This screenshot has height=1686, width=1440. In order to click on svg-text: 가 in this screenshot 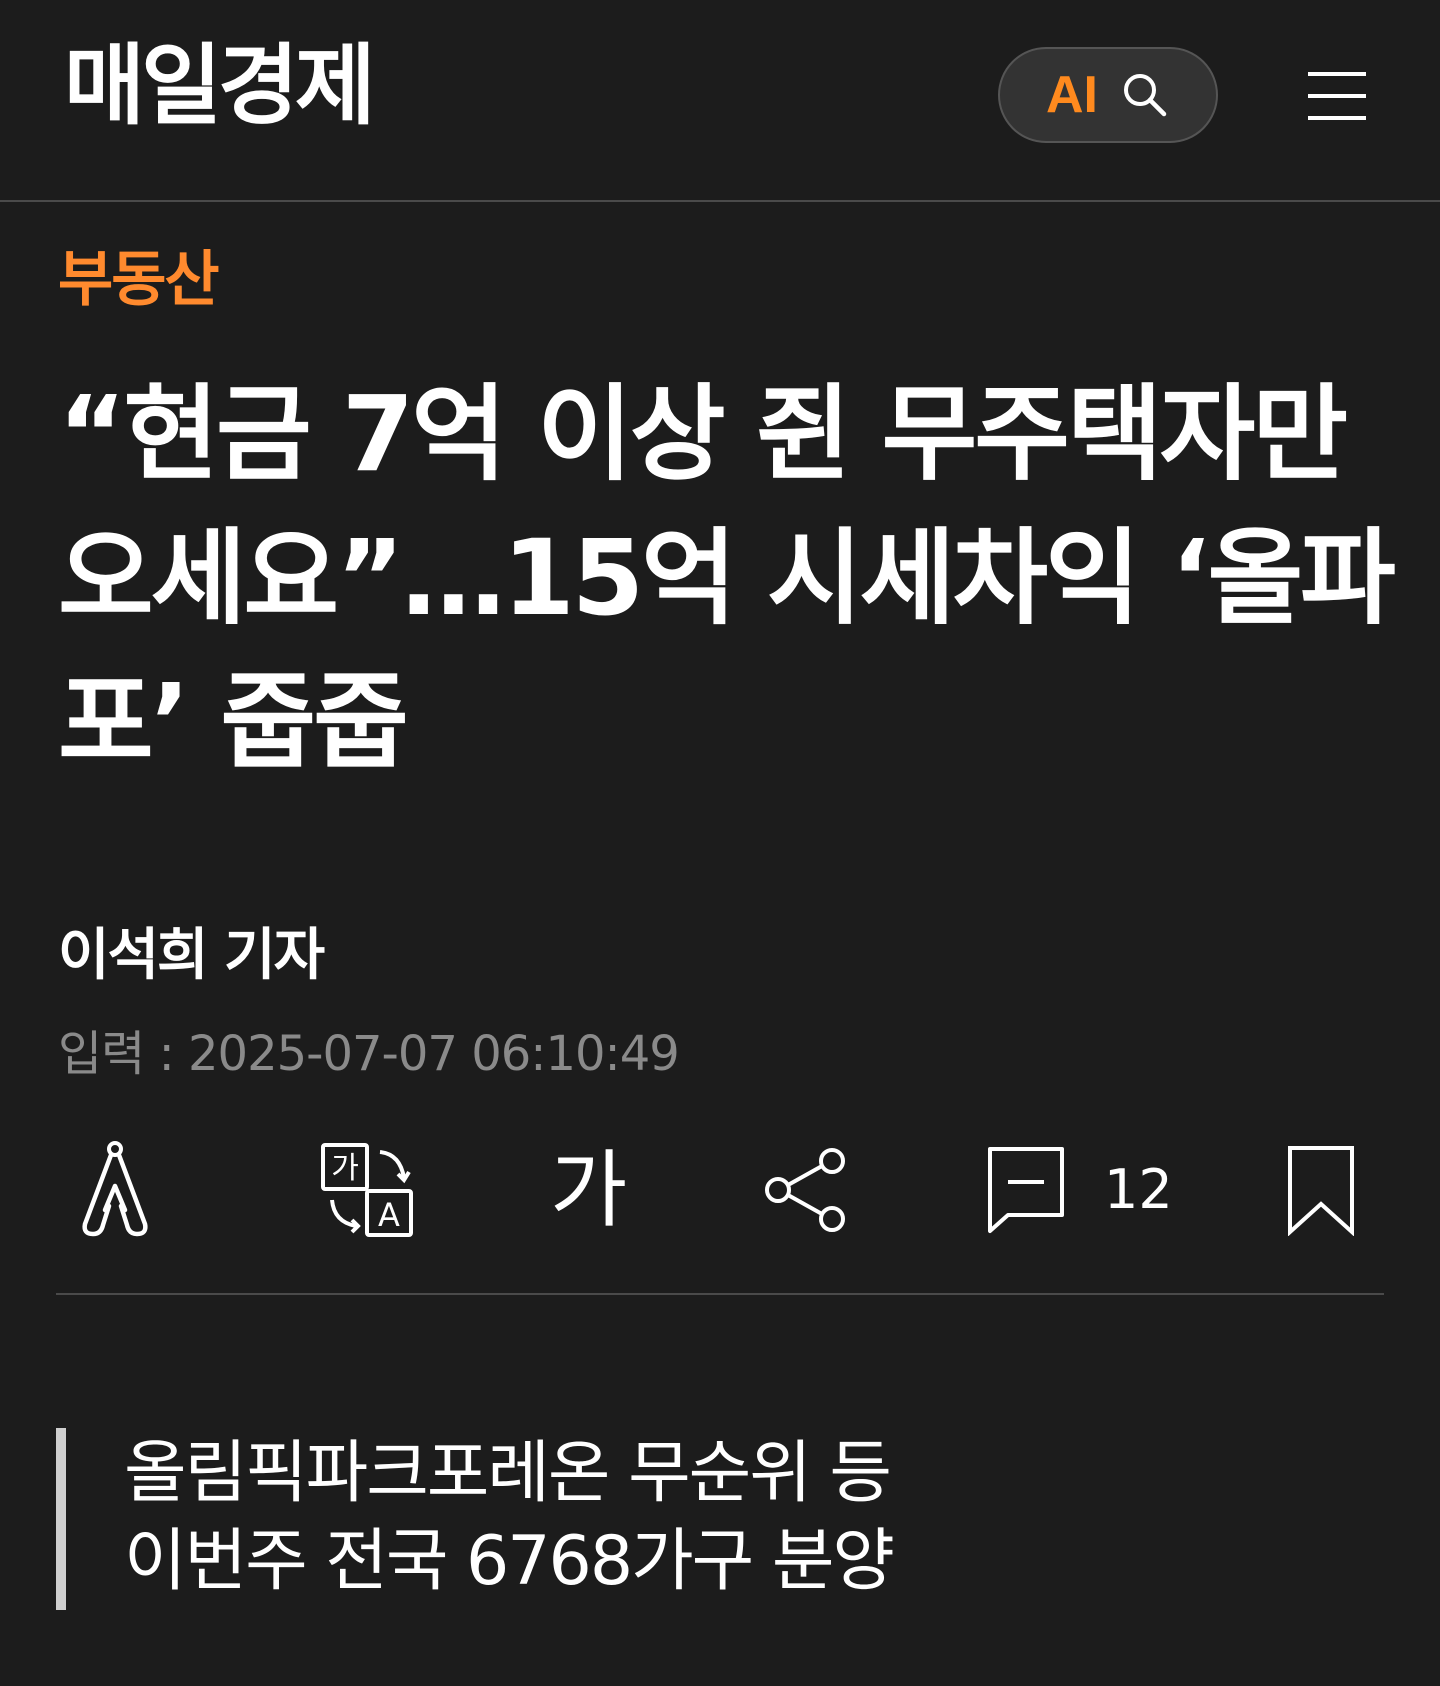, I will do `click(345, 1168)`.